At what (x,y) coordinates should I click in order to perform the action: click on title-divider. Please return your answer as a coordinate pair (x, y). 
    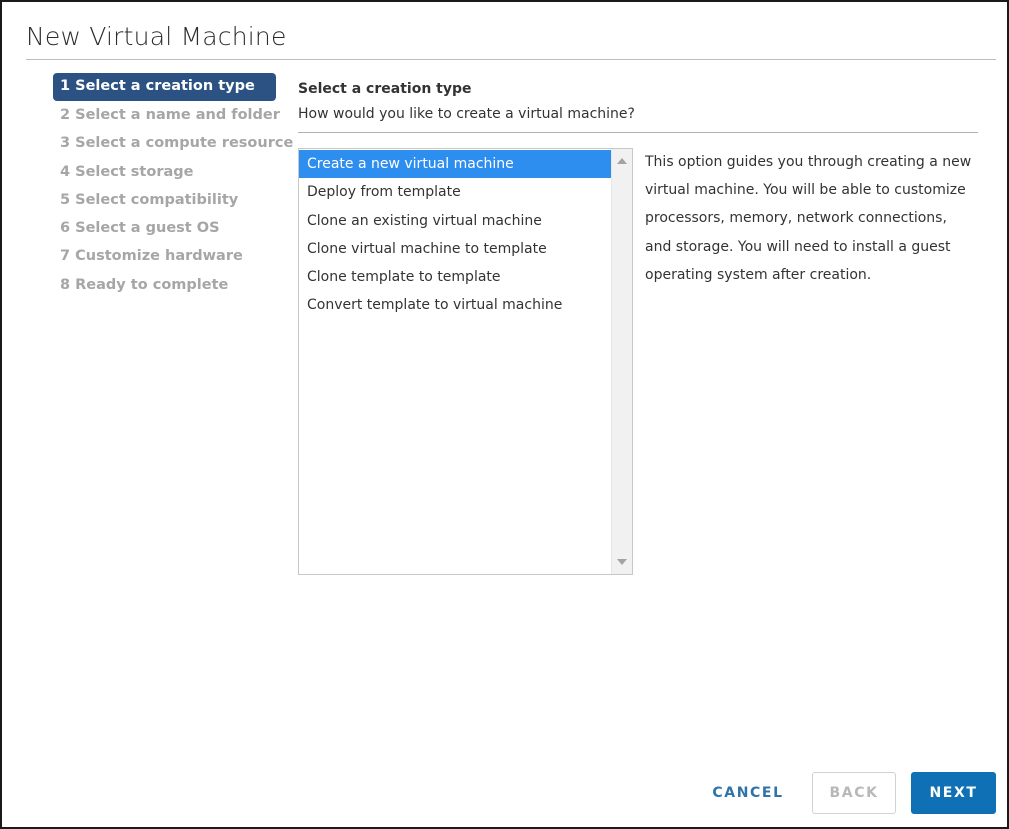
    Looking at the image, I should click on (511, 59).